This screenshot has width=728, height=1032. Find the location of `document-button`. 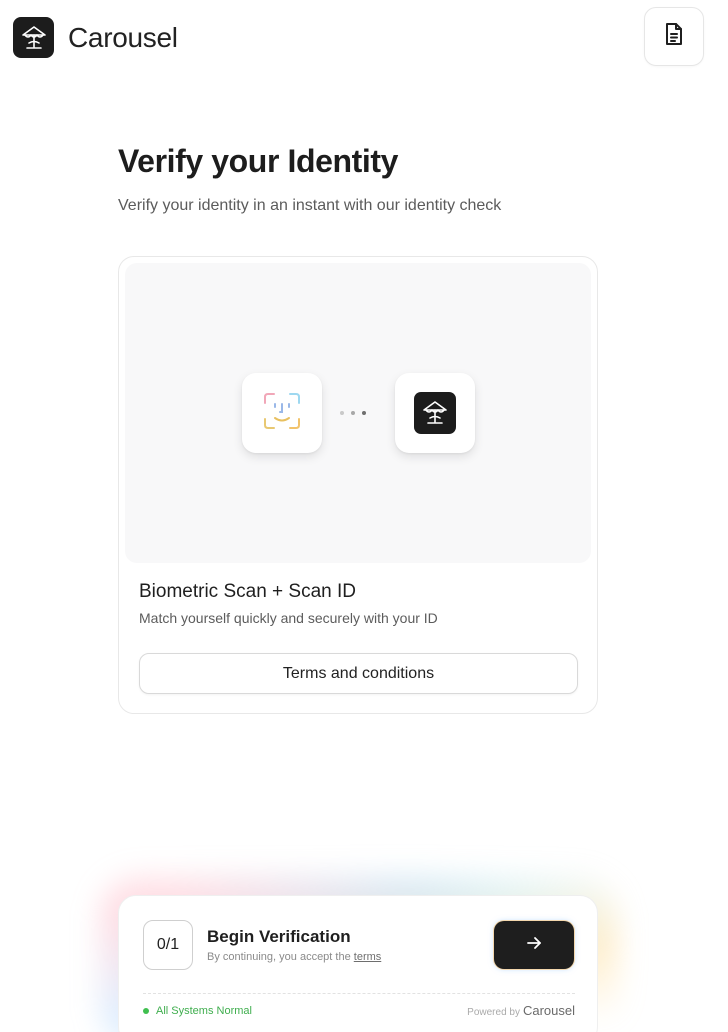

document-button is located at coordinates (674, 36).